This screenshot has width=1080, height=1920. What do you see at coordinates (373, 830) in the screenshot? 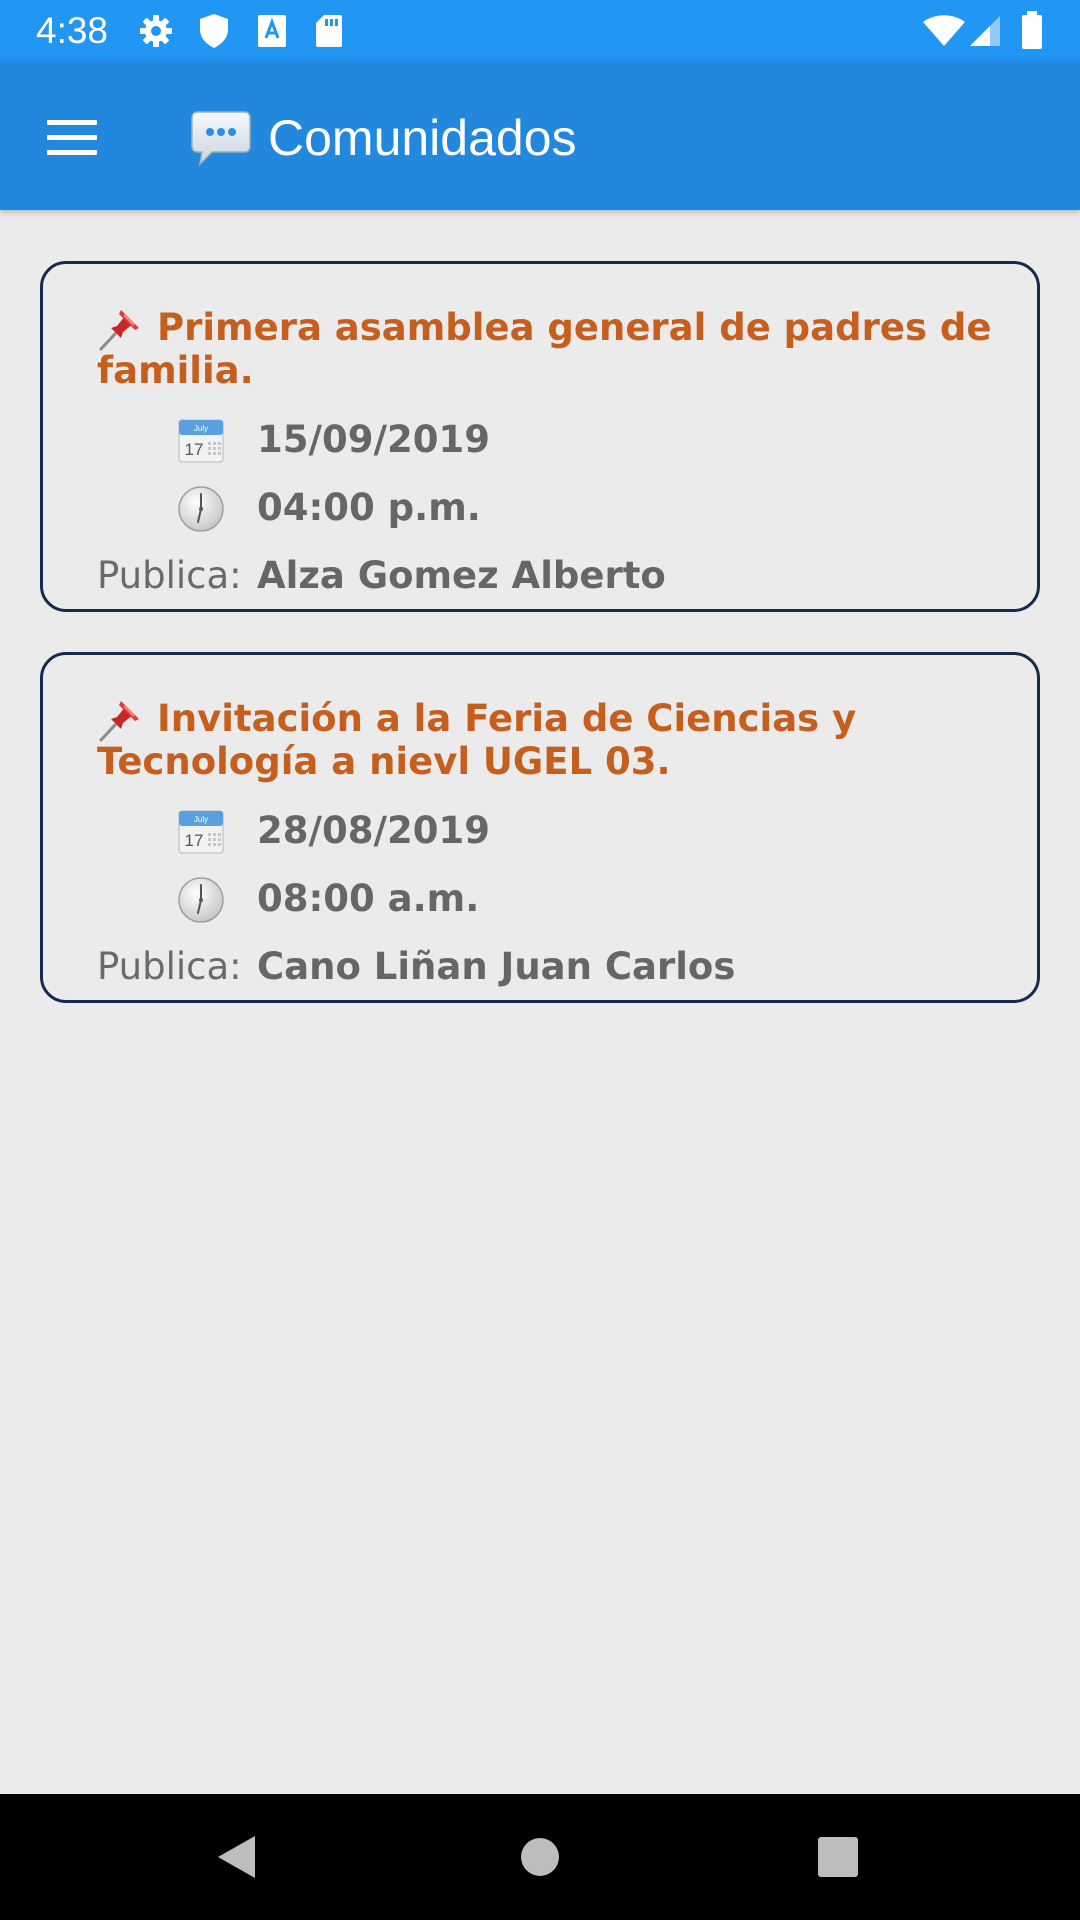
I see `announcement-date: 28/08/2019` at bounding box center [373, 830].